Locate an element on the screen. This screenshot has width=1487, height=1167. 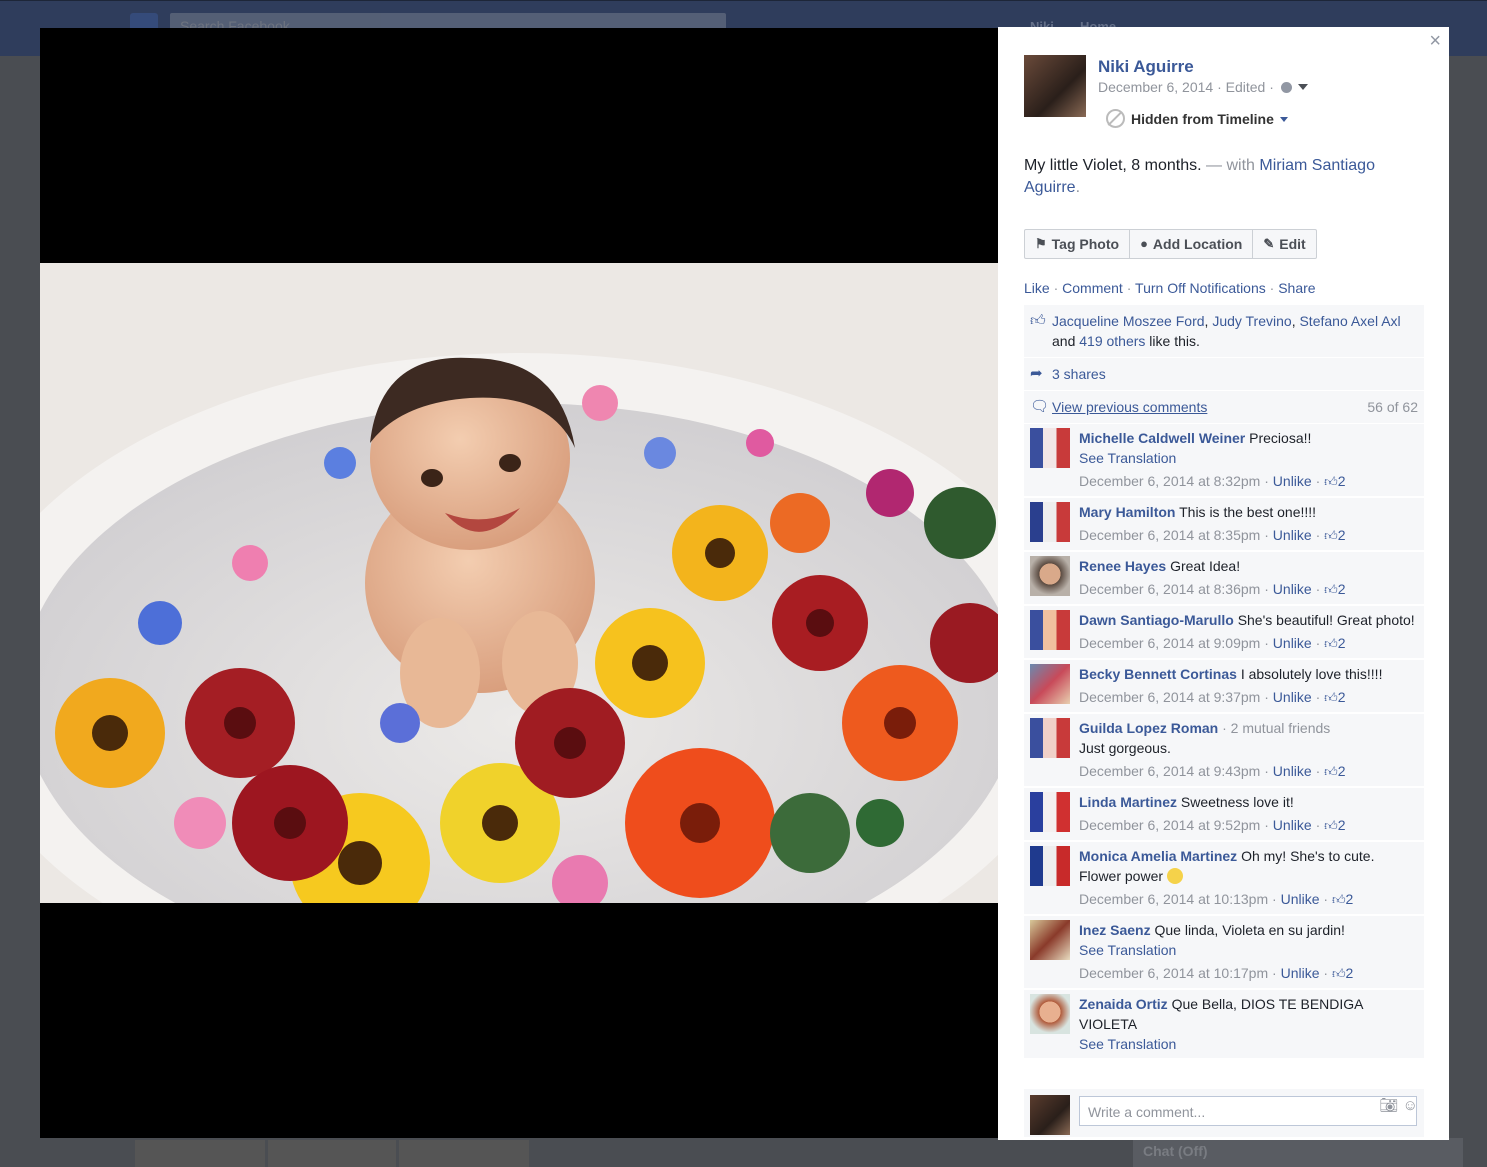
view-previous-comments-link: View previous comments is located at coordinates (1129, 407).